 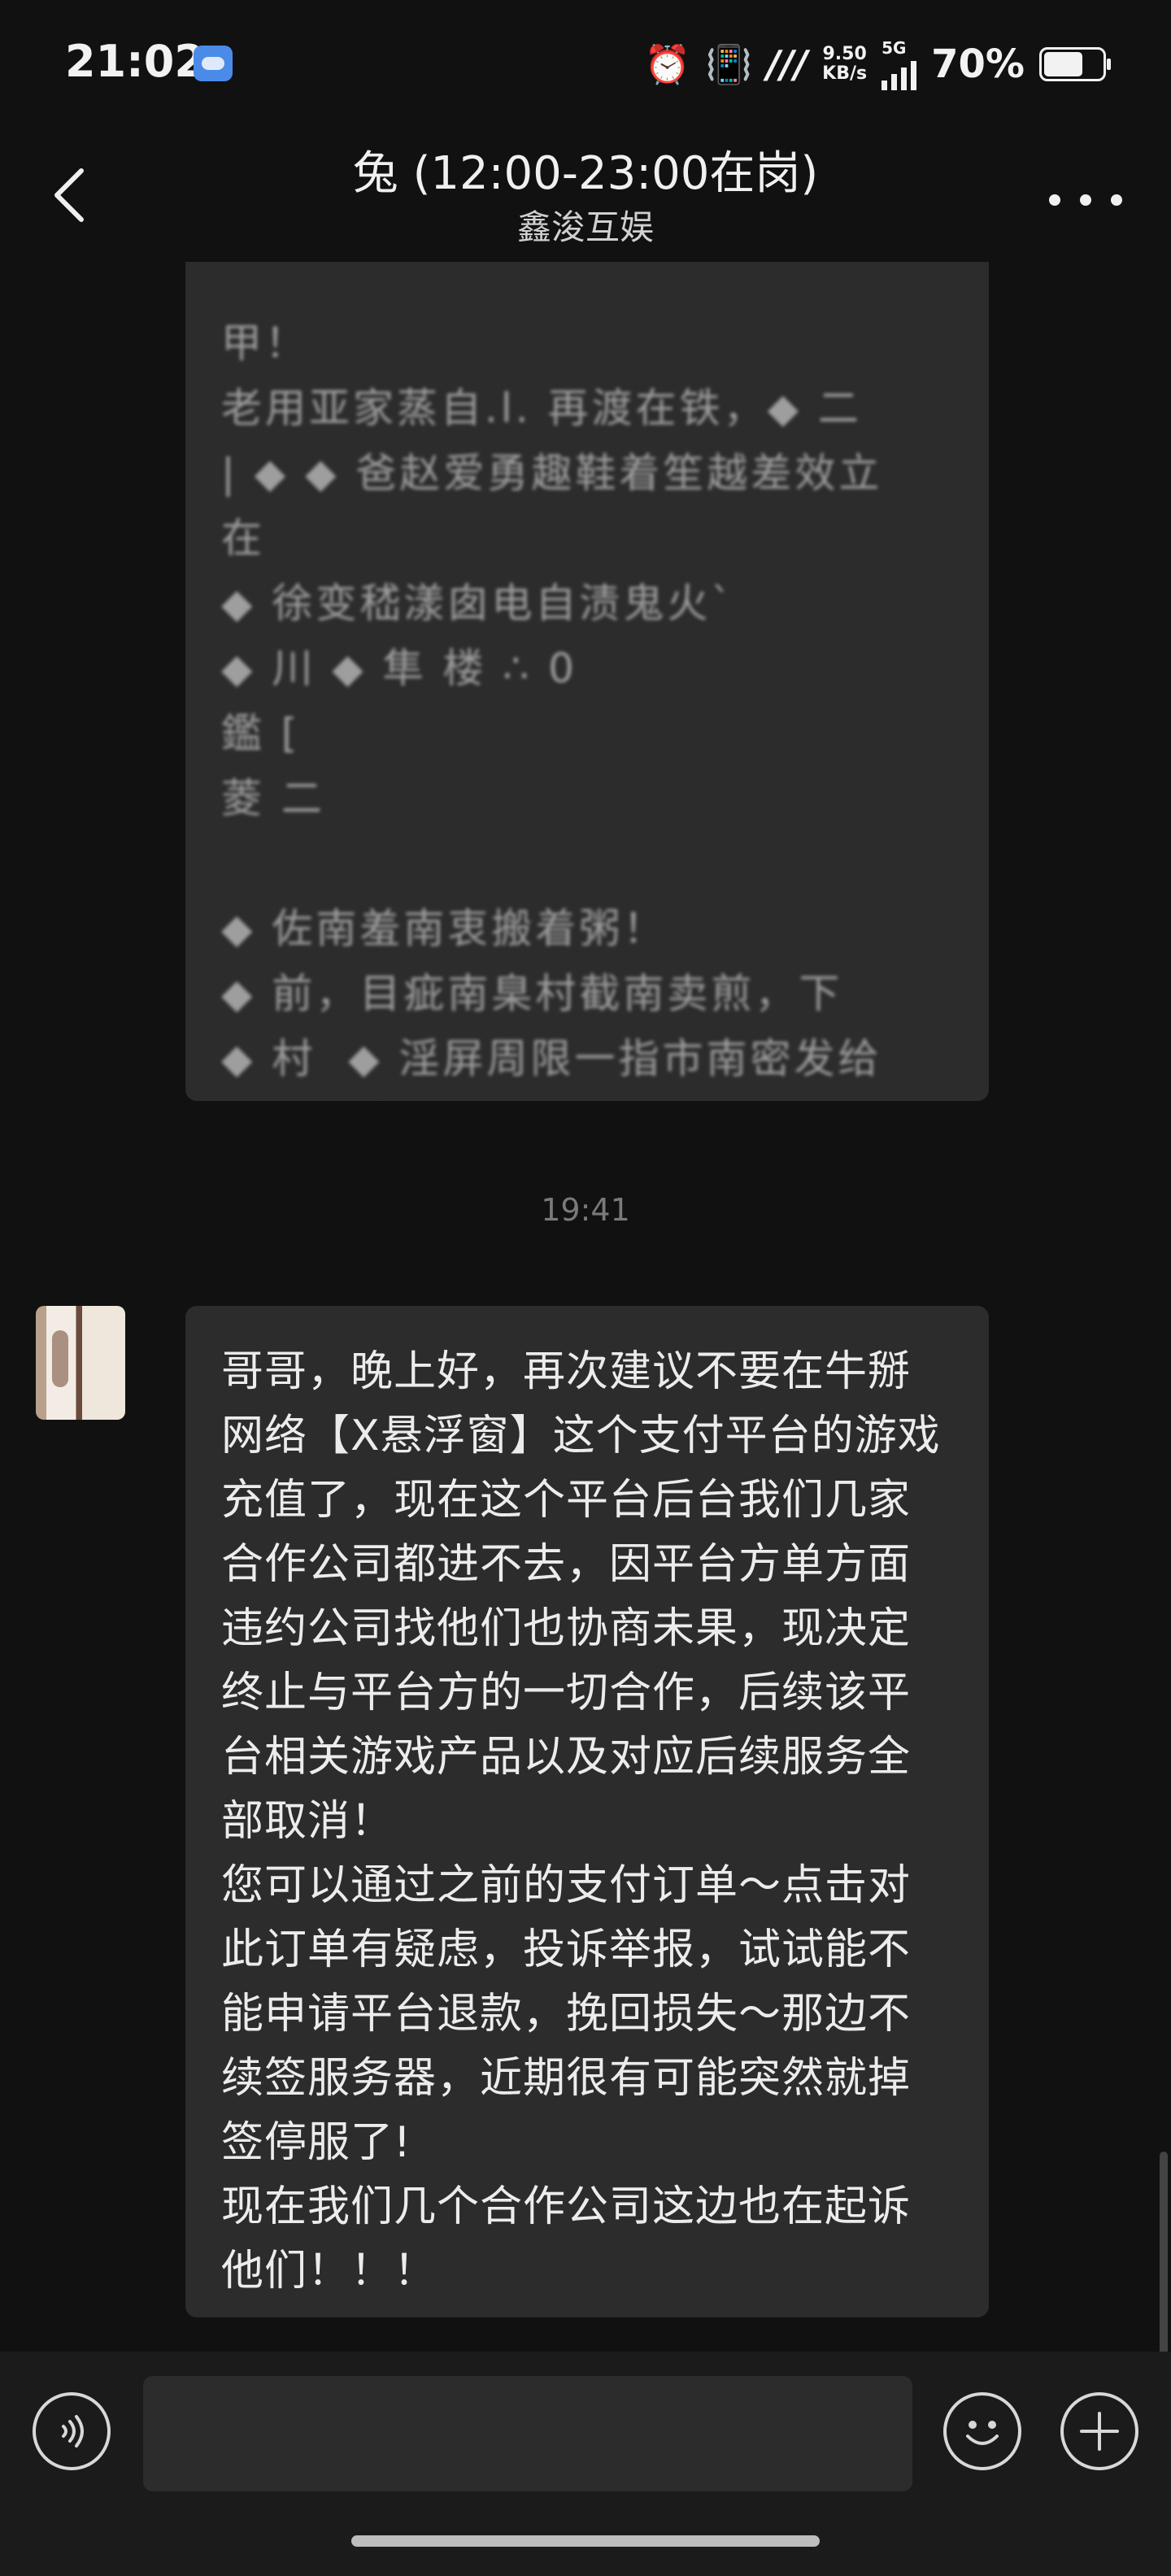 I want to click on net-speed: 9.50 KB/s, so click(x=844, y=64).